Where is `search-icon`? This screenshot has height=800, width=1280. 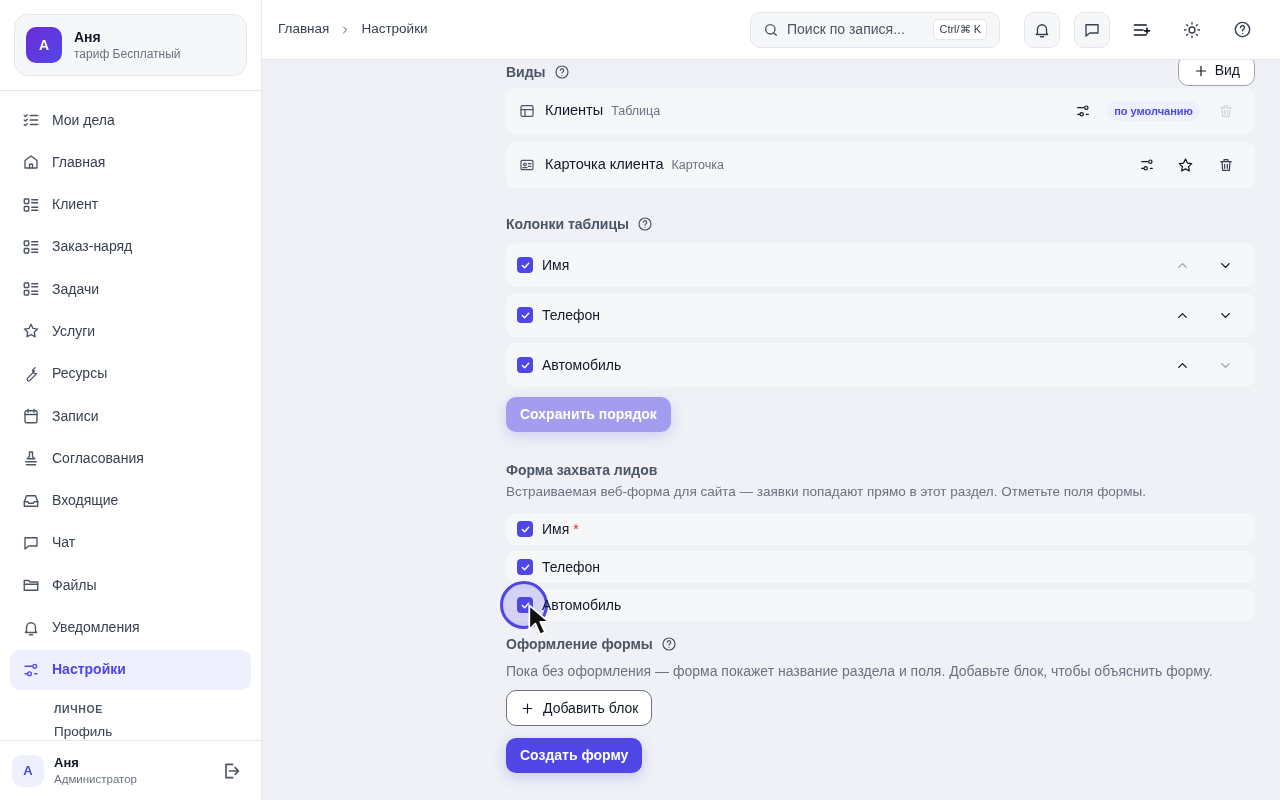 search-icon is located at coordinates (771, 29).